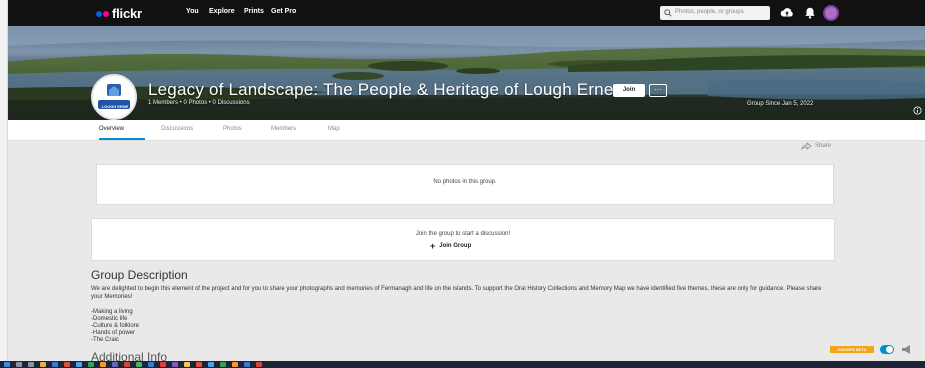 The height and width of the screenshot is (368, 925). What do you see at coordinates (192, 11) in the screenshot?
I see `nav-link-you: You` at bounding box center [192, 11].